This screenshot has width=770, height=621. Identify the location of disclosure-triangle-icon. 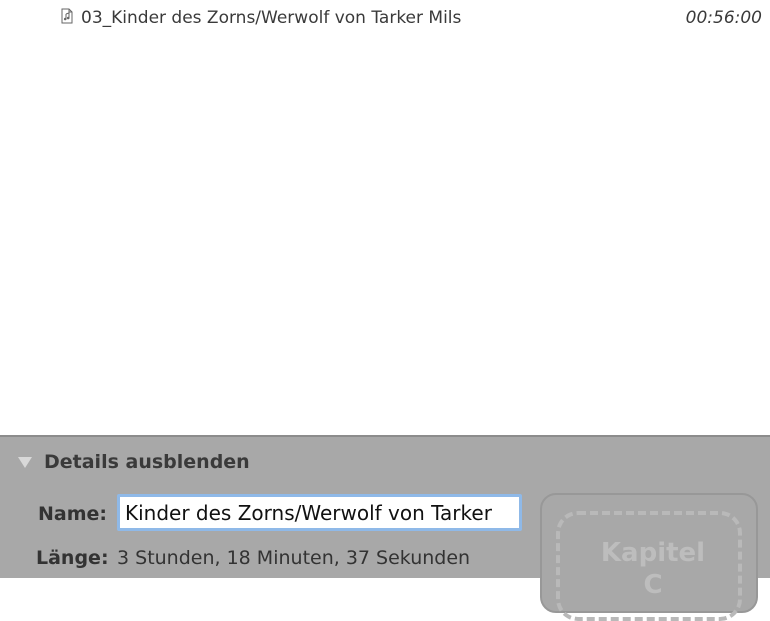
(25, 462).